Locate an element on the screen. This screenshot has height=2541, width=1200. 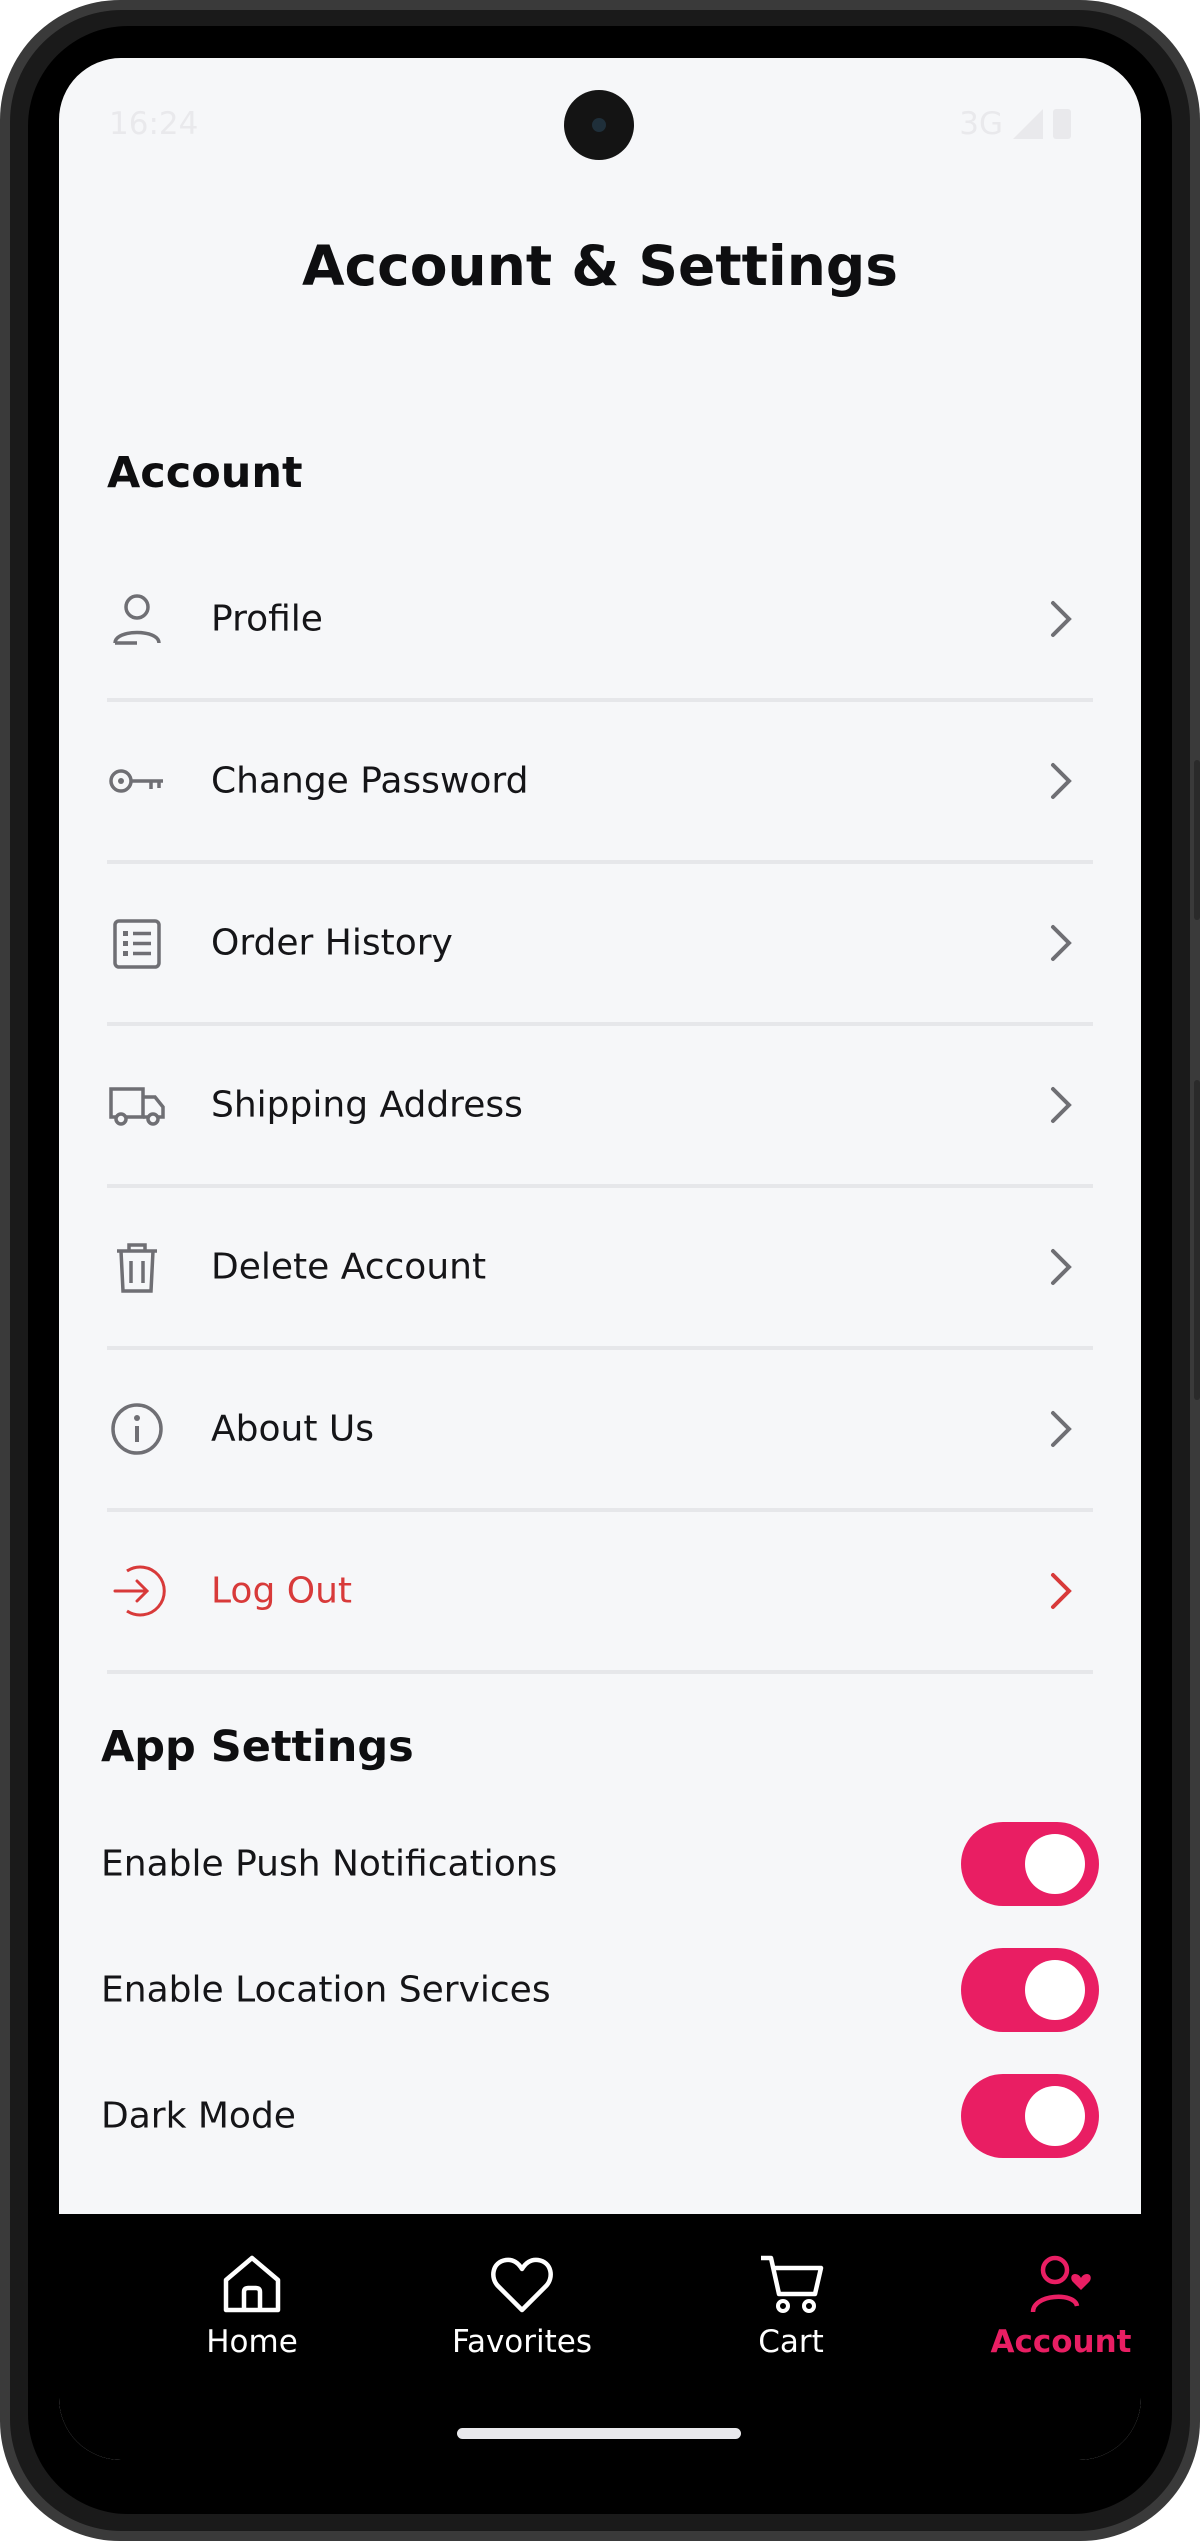
nav-cart: Cart is located at coordinates (791, 2305).